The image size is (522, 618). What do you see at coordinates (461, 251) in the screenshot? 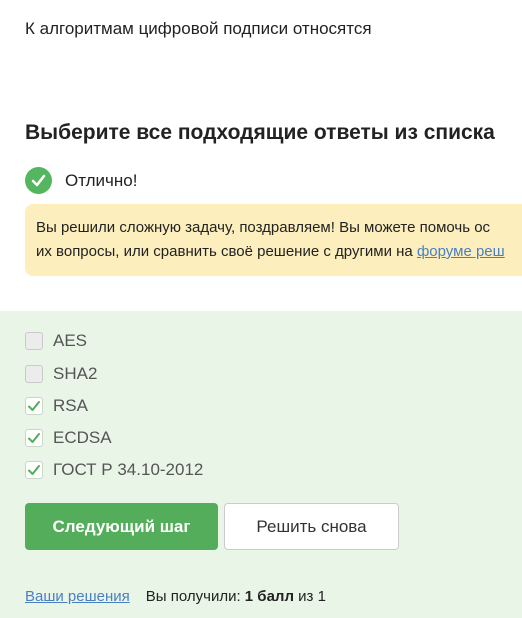
I see `forum-link: форуме реш` at bounding box center [461, 251].